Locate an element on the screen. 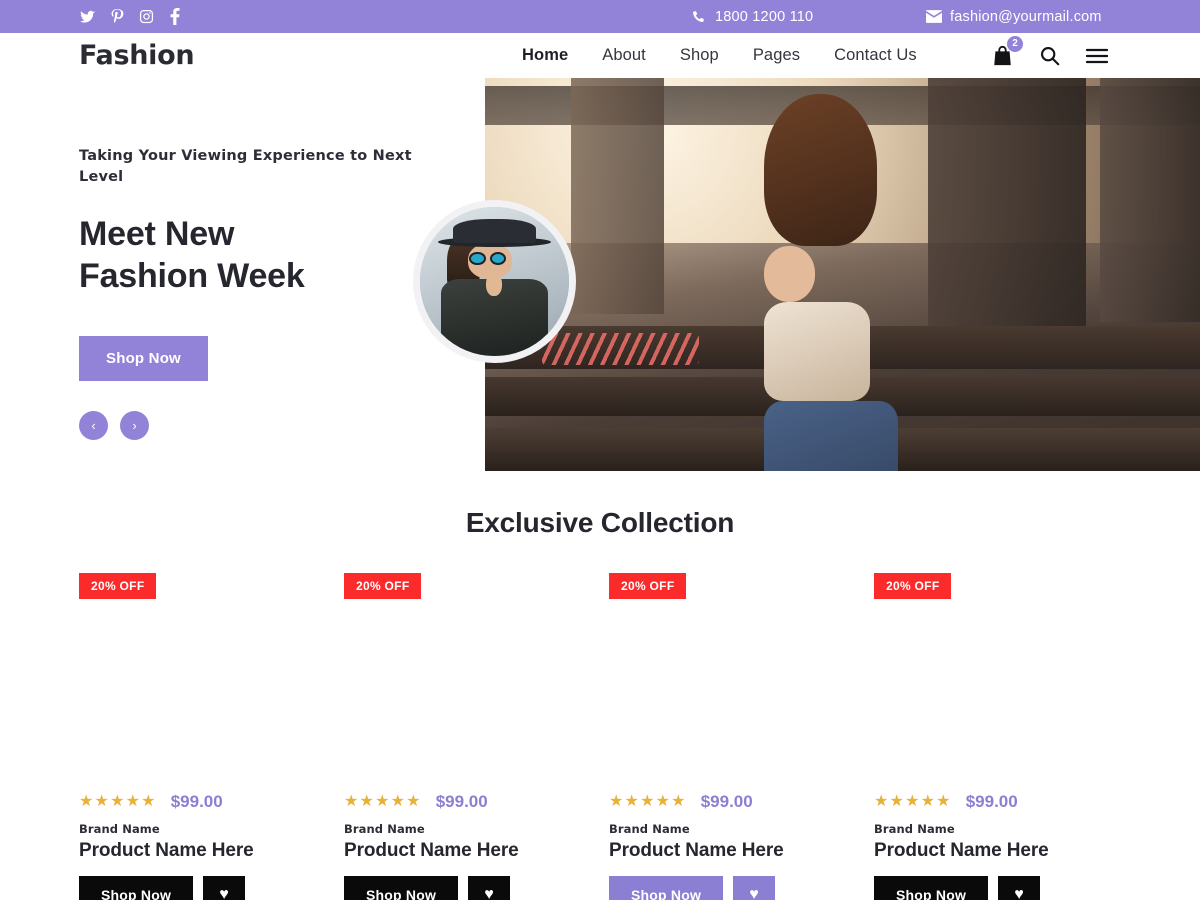 The width and height of the screenshot is (1200, 900). main-navigation: Home About Shop Pages Contact Us is located at coordinates (719, 55).